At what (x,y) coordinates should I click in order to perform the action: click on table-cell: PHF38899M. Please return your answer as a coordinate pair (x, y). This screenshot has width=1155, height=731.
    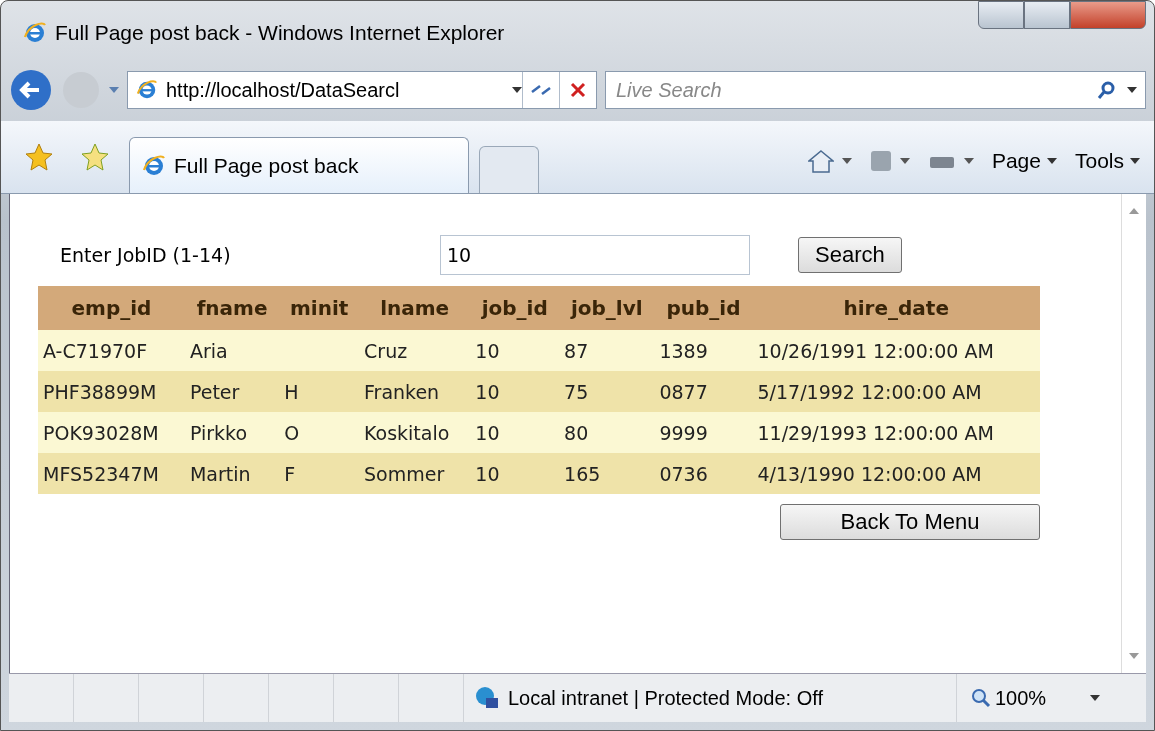
    Looking at the image, I should click on (111, 391).